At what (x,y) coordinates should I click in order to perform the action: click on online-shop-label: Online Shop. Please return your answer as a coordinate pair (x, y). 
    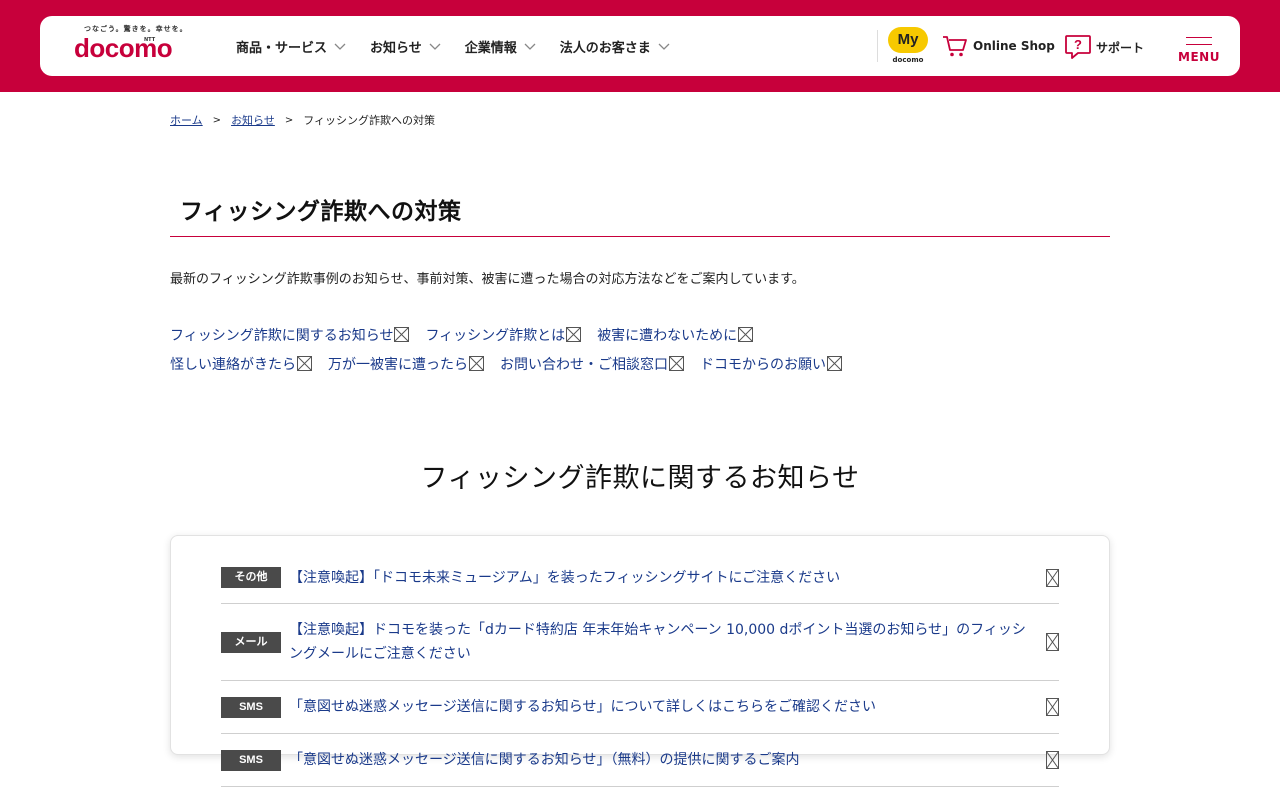
    Looking at the image, I should click on (1014, 46).